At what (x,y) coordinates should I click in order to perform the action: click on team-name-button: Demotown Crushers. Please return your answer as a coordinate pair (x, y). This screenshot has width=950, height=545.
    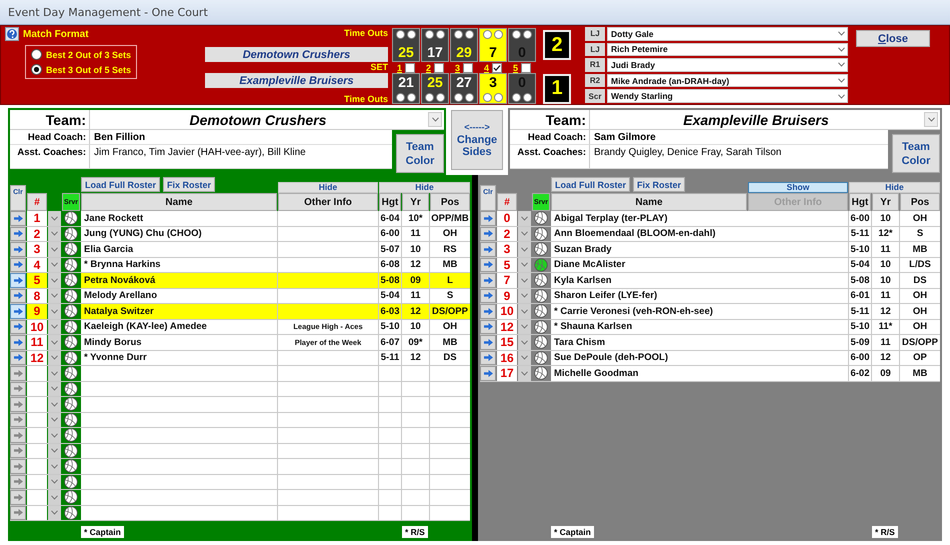
    Looking at the image, I should click on (296, 54).